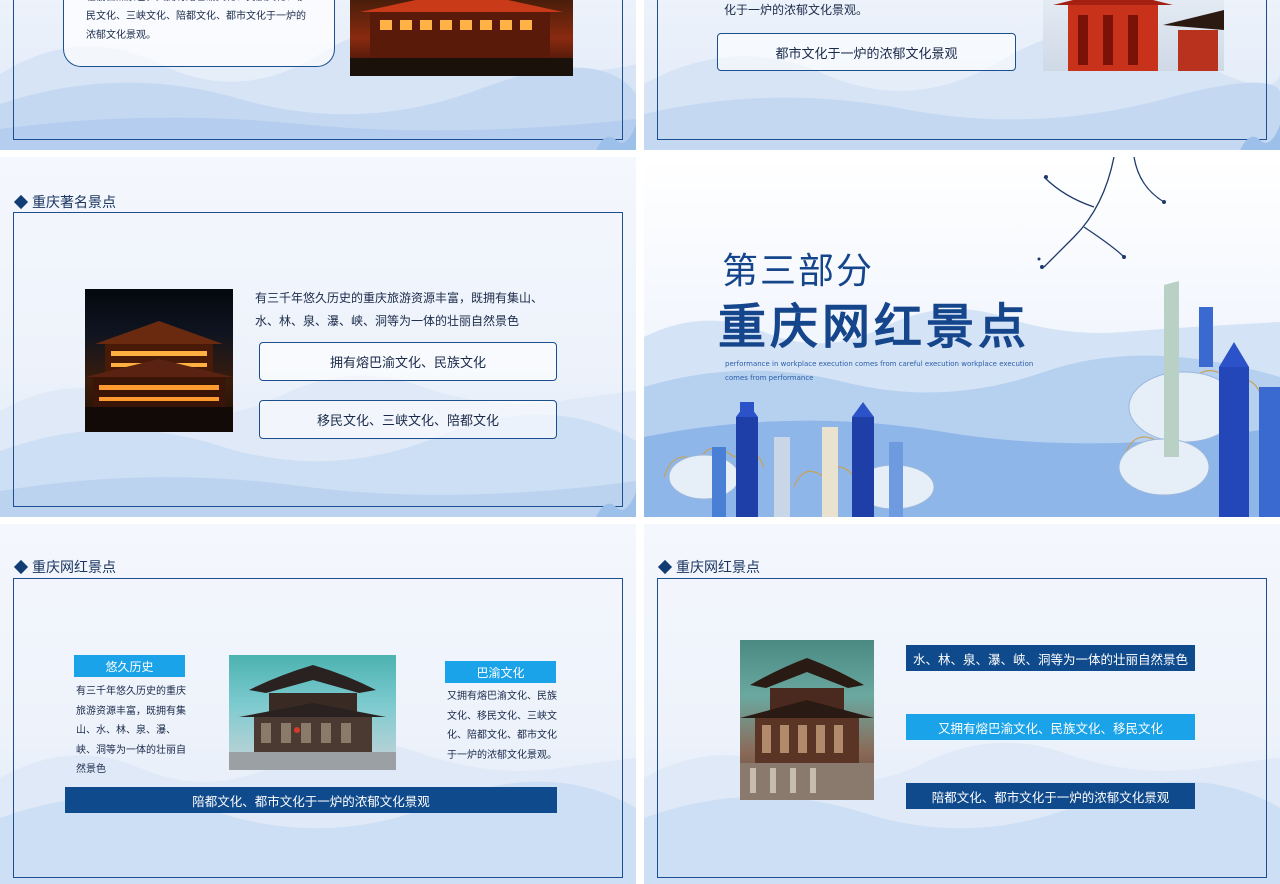 The image size is (1280, 884). What do you see at coordinates (1050, 727) in the screenshot?
I see `info-bar-2: 又拥有熔巴渝文化、民族文化、移民文化` at bounding box center [1050, 727].